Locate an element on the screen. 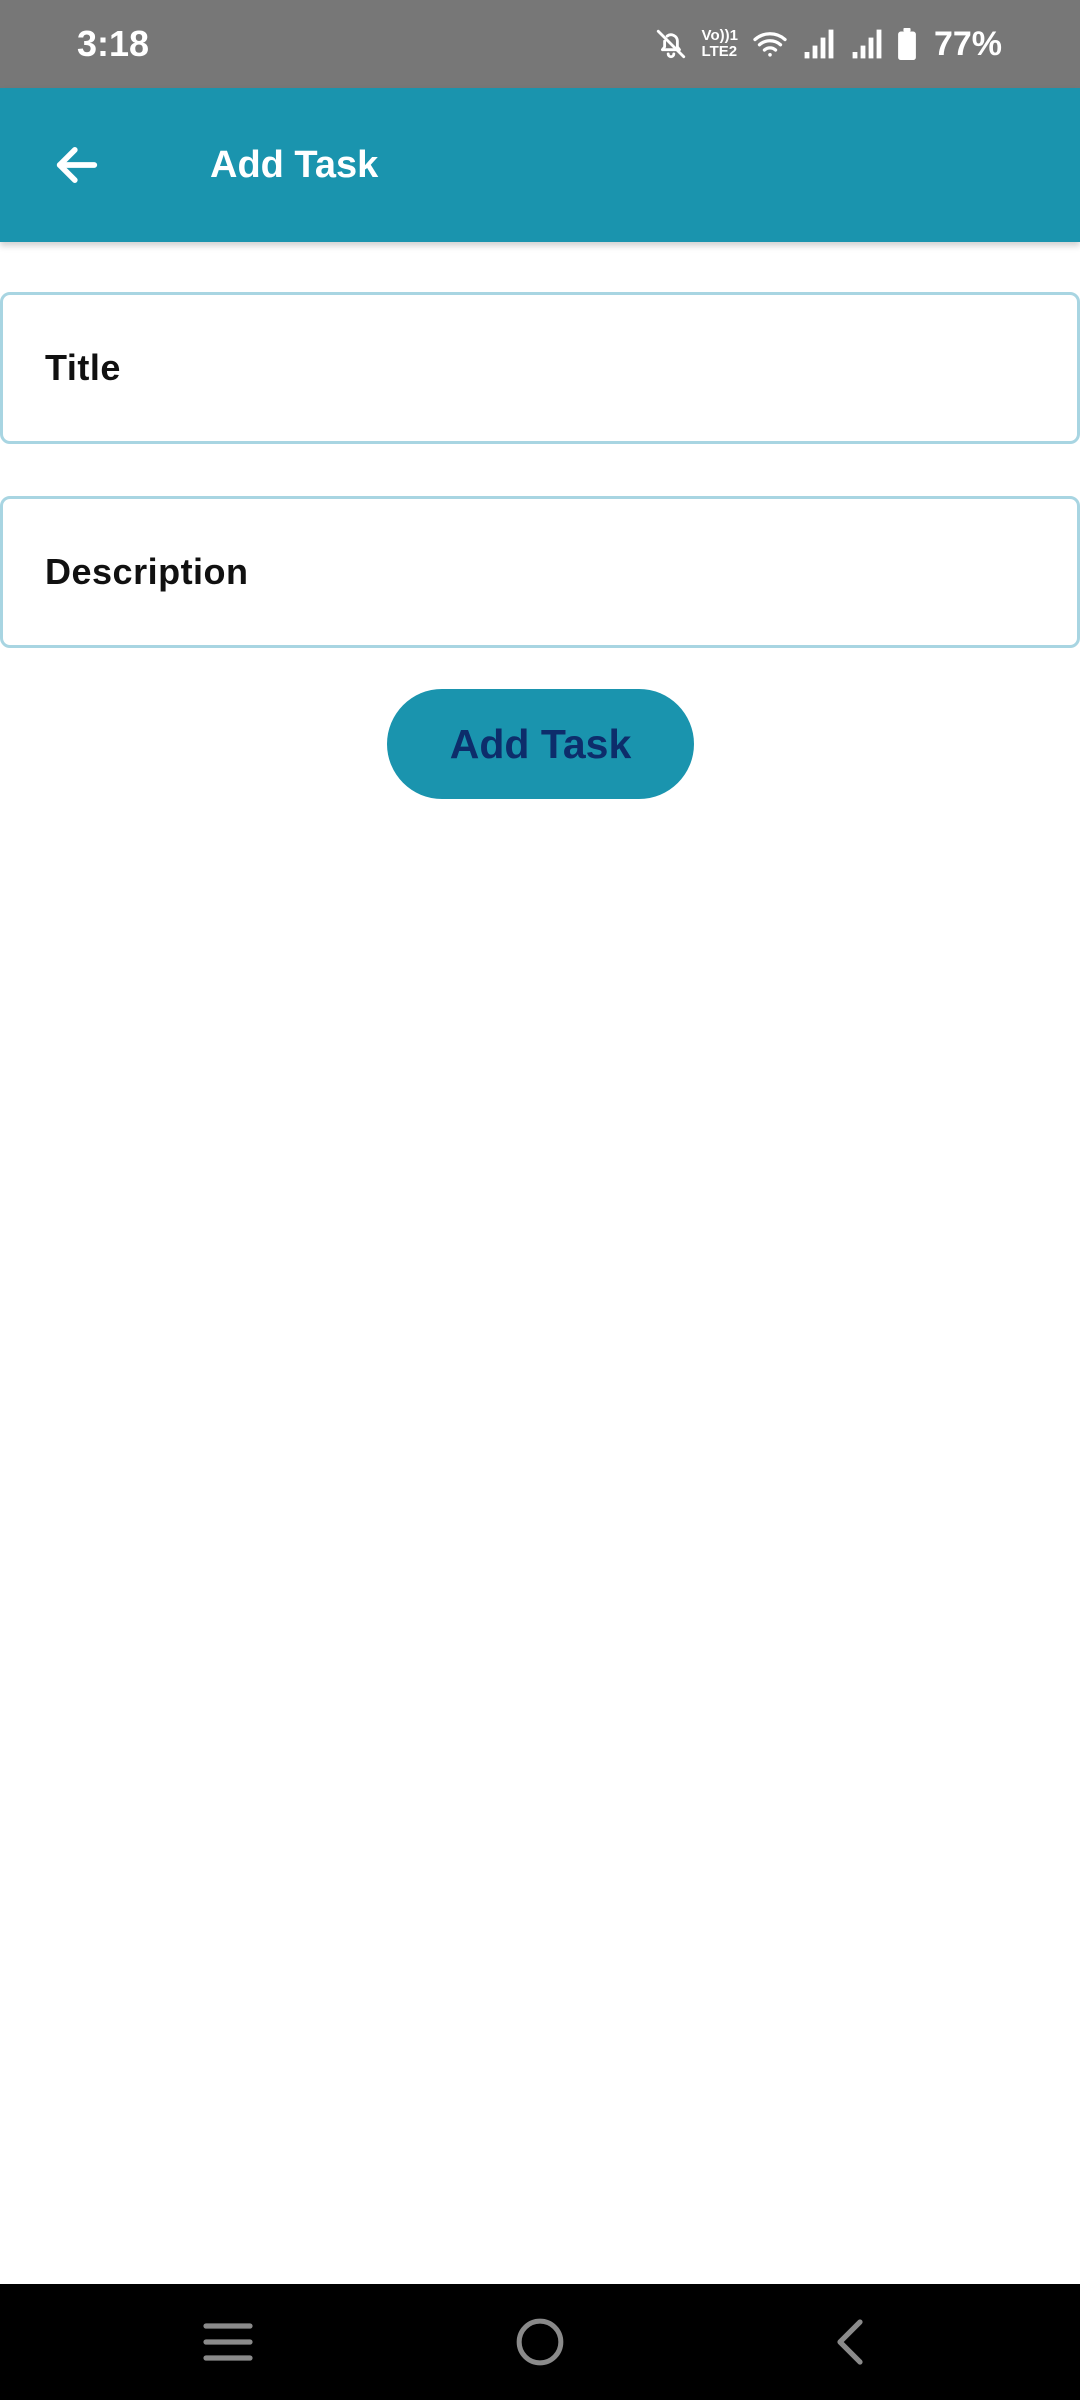  arrow-left-icon is located at coordinates (77, 165).